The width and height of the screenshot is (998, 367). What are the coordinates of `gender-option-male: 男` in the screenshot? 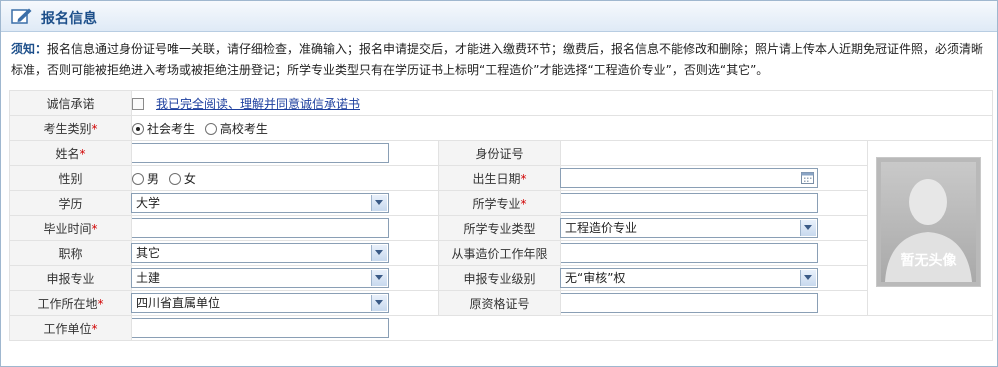 It's located at (153, 178).